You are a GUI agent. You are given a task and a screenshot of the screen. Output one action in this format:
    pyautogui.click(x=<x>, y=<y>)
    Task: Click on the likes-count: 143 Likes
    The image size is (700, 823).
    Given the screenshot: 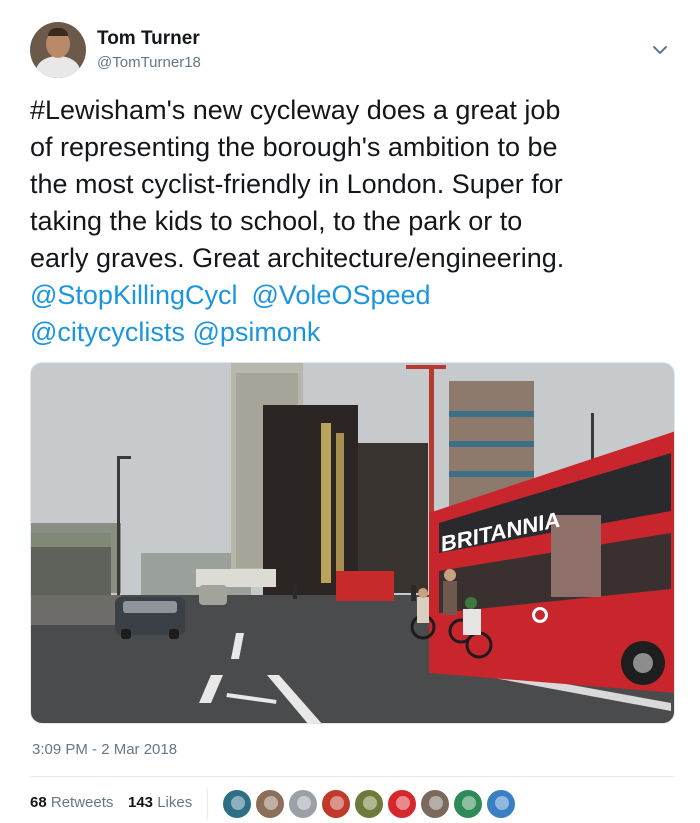 What is the action you would take?
    pyautogui.click(x=160, y=802)
    